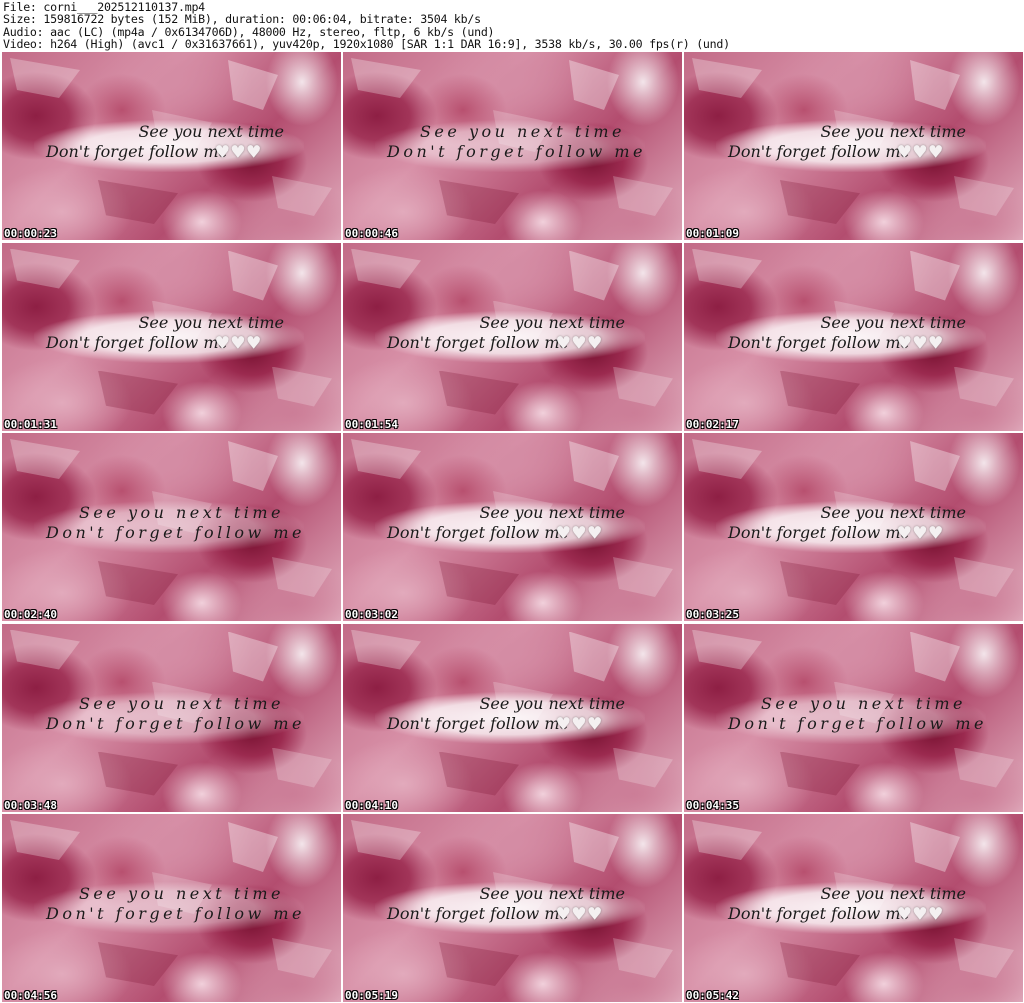 This screenshot has height=1003, width=1024. I want to click on thumbnail-timestamp: 00:03:48, so click(30, 805).